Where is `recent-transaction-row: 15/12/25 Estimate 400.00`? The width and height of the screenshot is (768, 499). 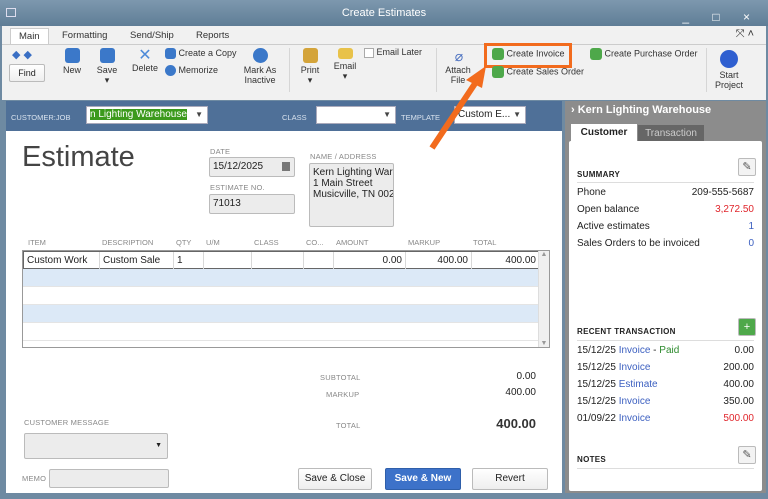 recent-transaction-row: 15/12/25 Estimate 400.00 is located at coordinates (665, 386).